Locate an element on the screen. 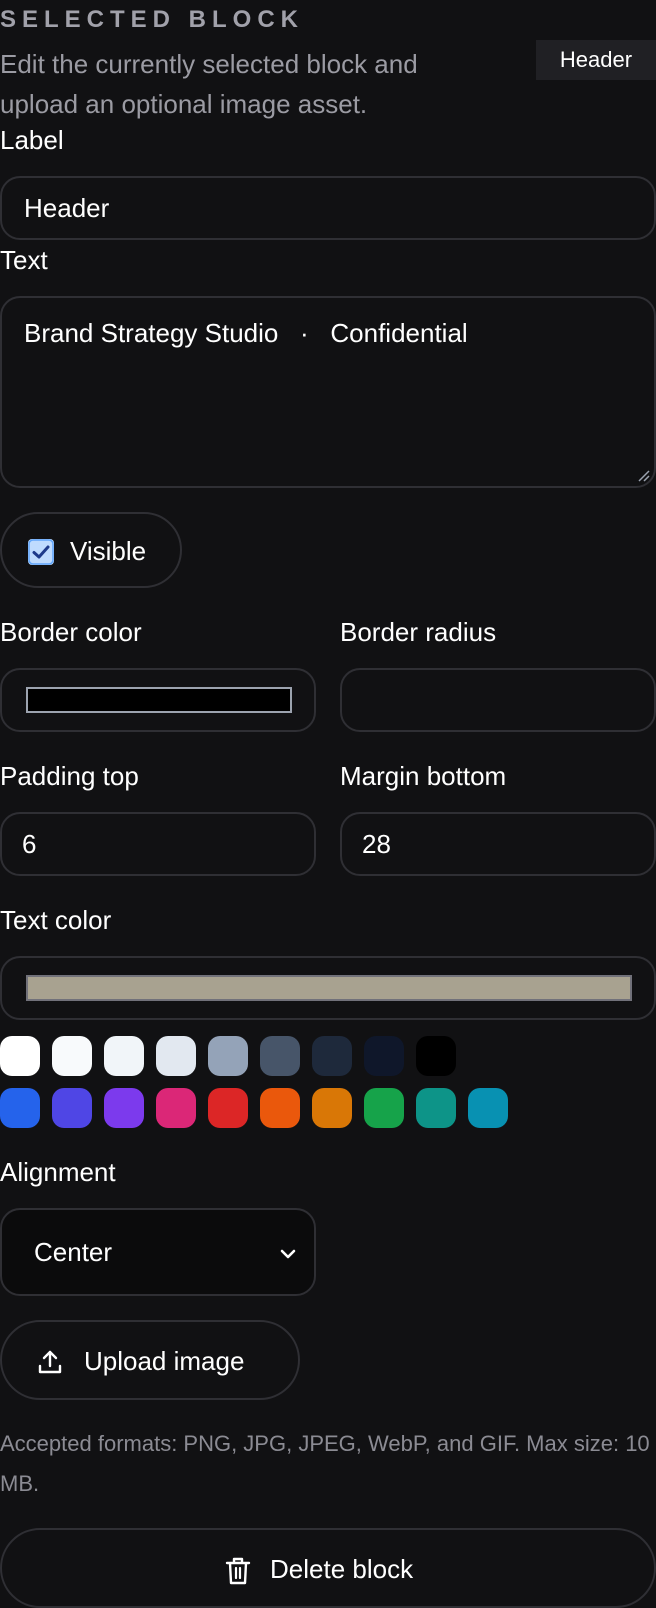 This screenshot has height=1608, width=656. visible-label: Visible is located at coordinates (108, 551).